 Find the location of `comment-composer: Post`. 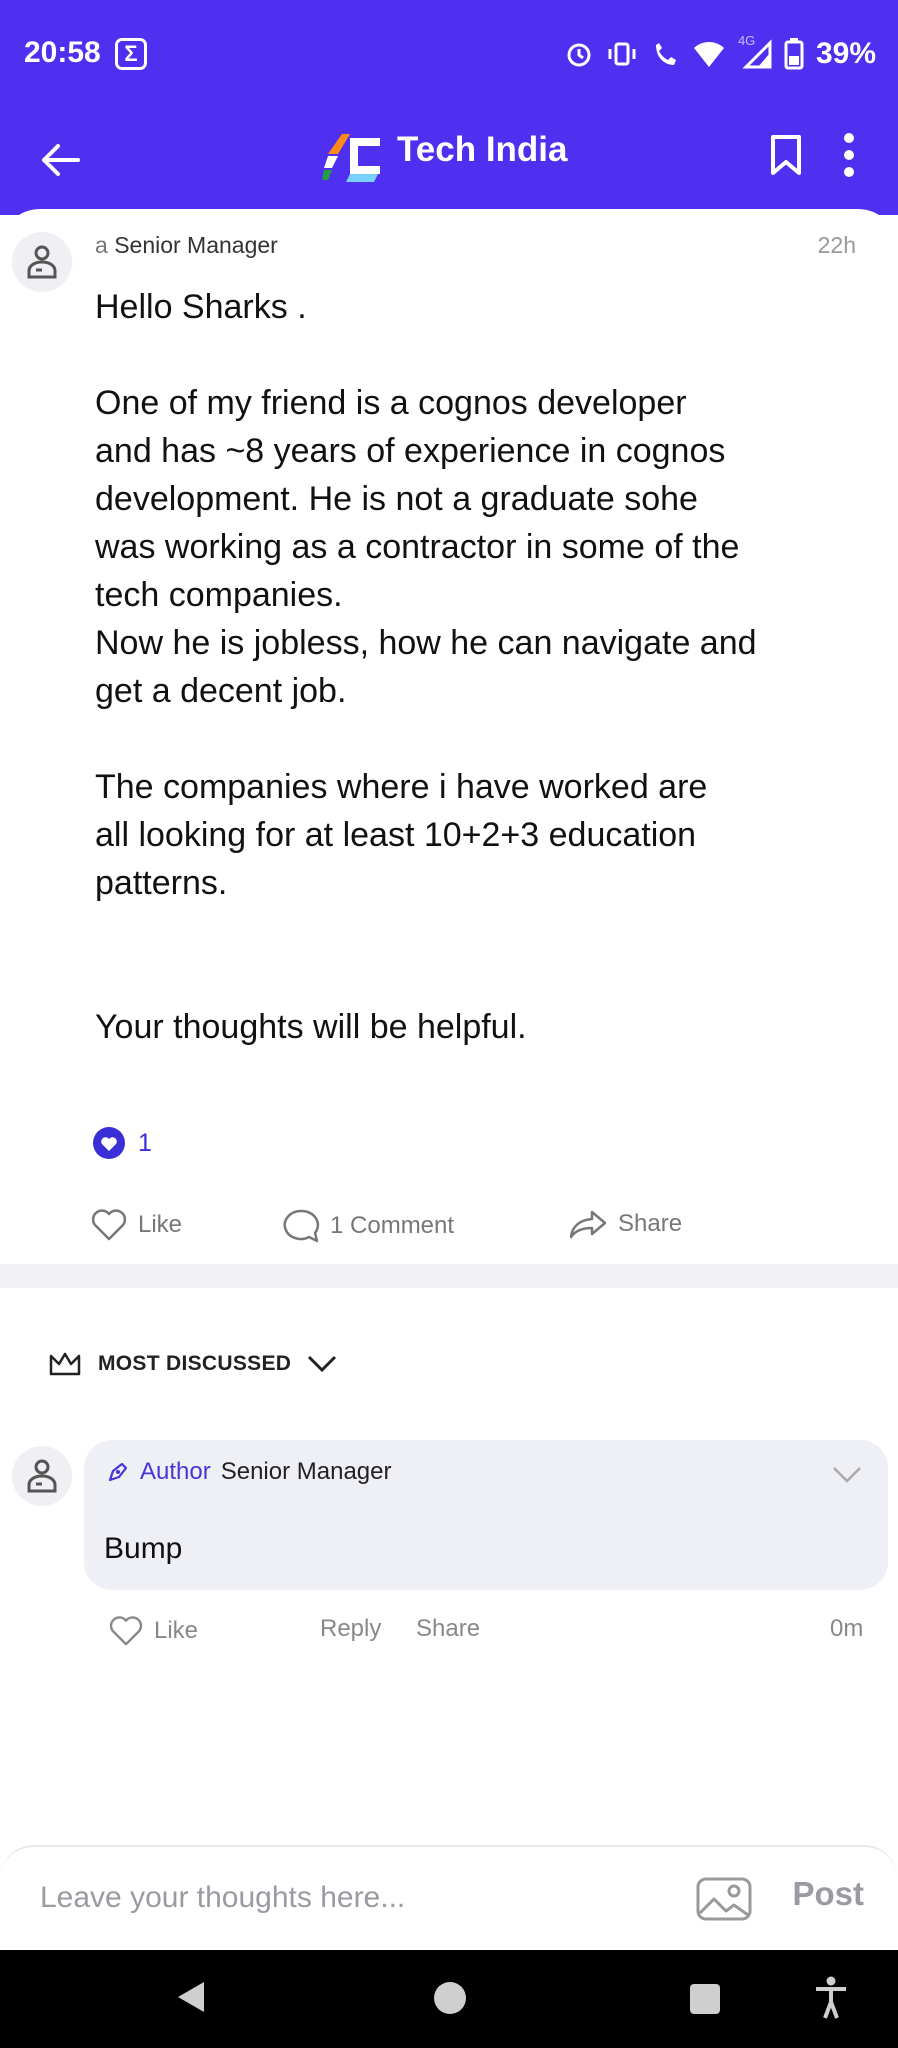

comment-composer: Post is located at coordinates (449, 1897).